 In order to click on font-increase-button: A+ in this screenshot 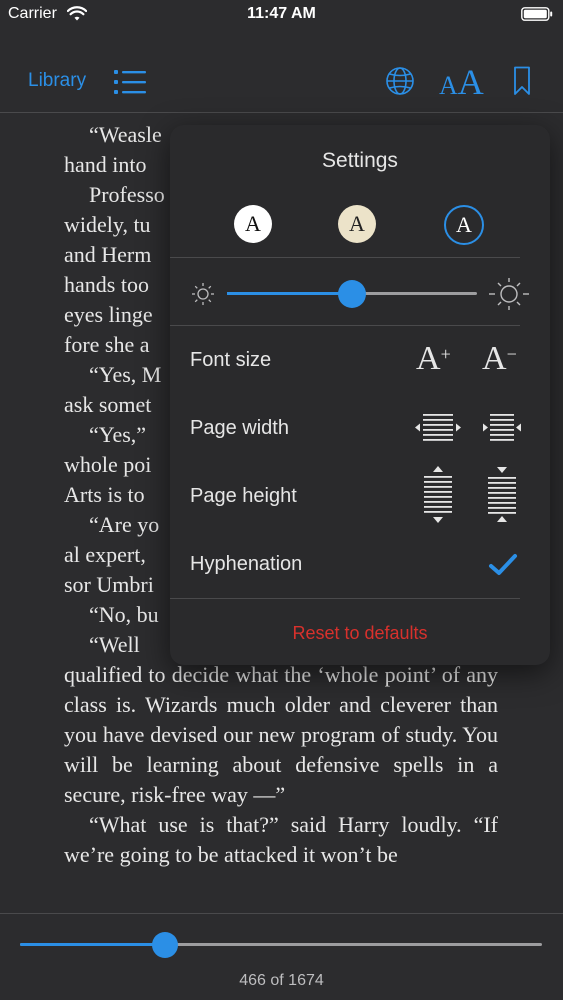, I will do `click(433, 359)`.